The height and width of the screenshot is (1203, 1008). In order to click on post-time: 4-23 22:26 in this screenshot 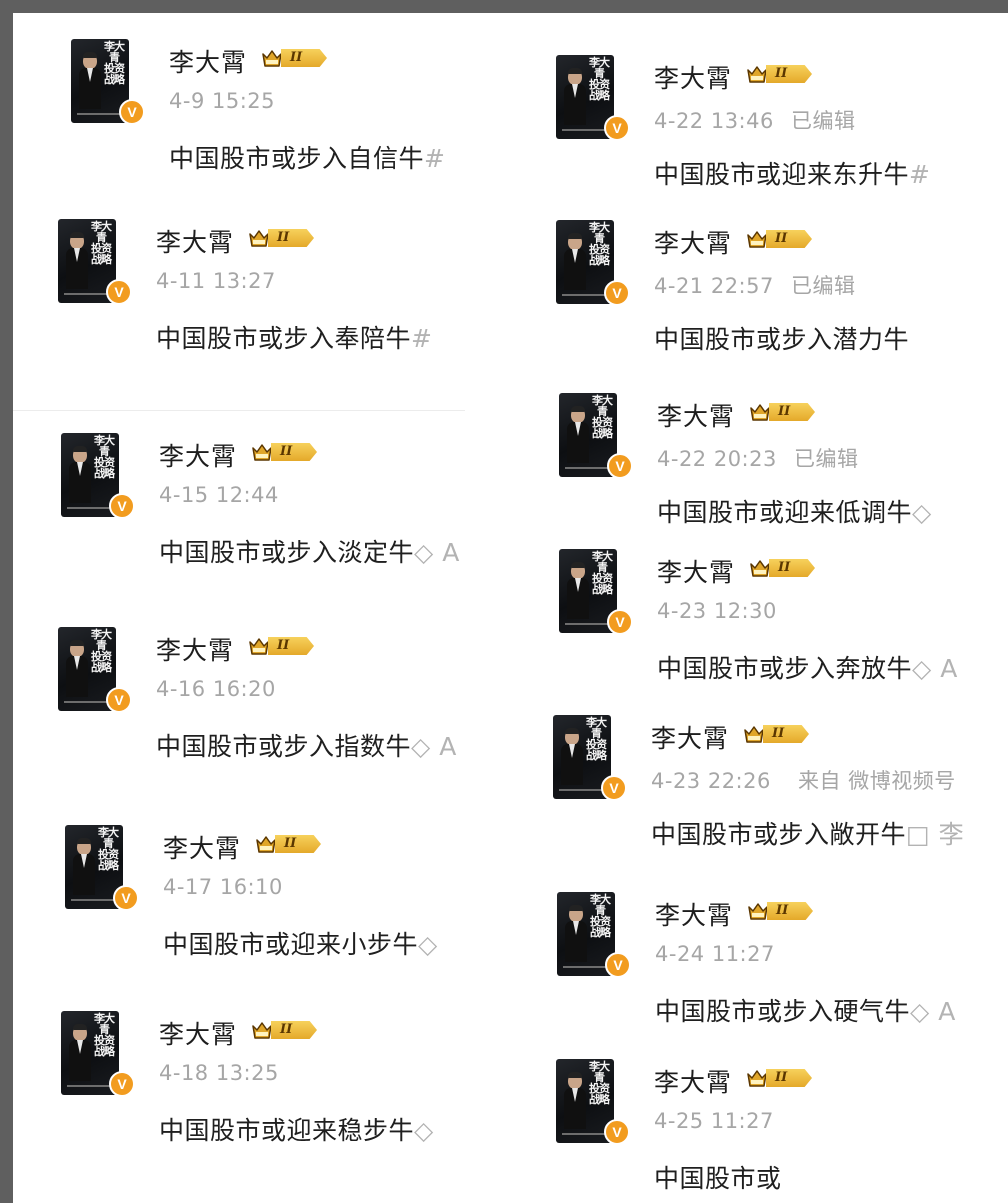, I will do `click(711, 781)`.